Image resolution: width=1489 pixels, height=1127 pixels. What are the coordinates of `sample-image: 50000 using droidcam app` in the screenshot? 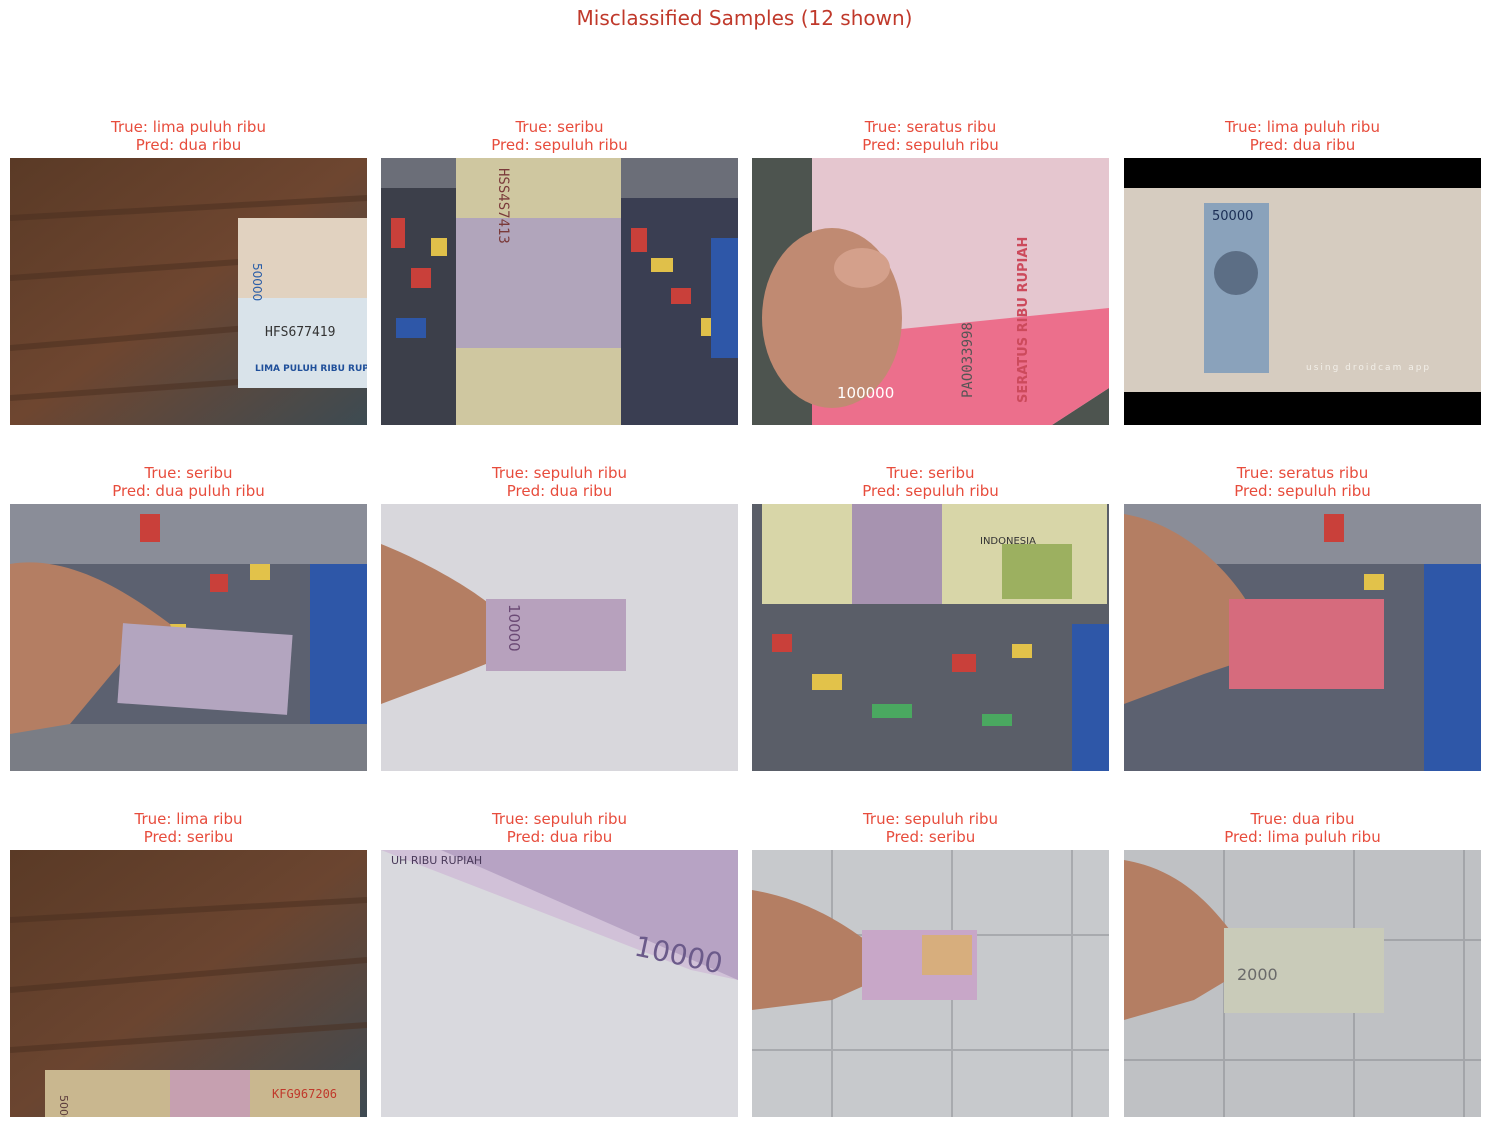 It's located at (1302, 291).